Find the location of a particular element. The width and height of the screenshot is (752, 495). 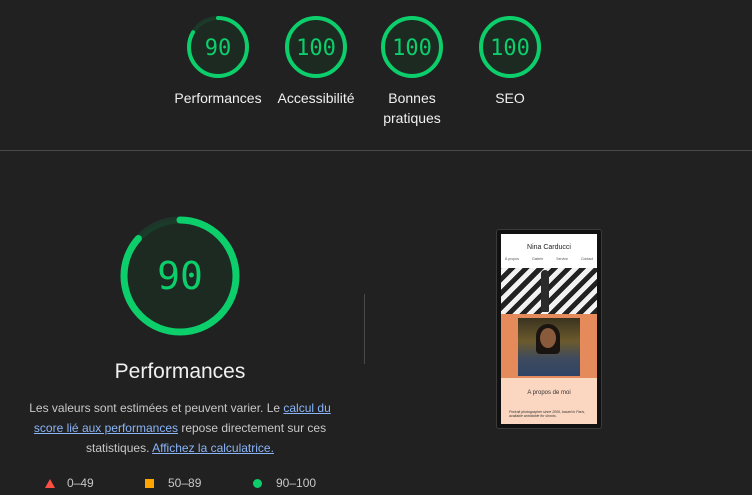

legend-item-average: 50–89 is located at coordinates (173, 483).